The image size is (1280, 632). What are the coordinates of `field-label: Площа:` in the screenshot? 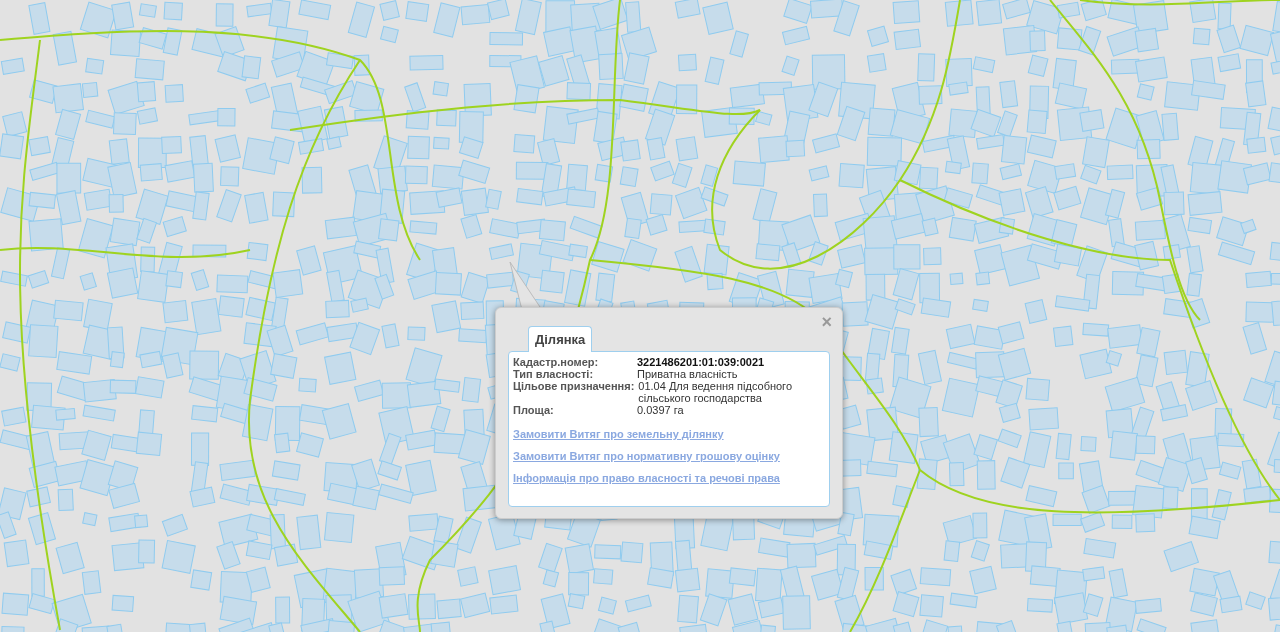 It's located at (534, 410).